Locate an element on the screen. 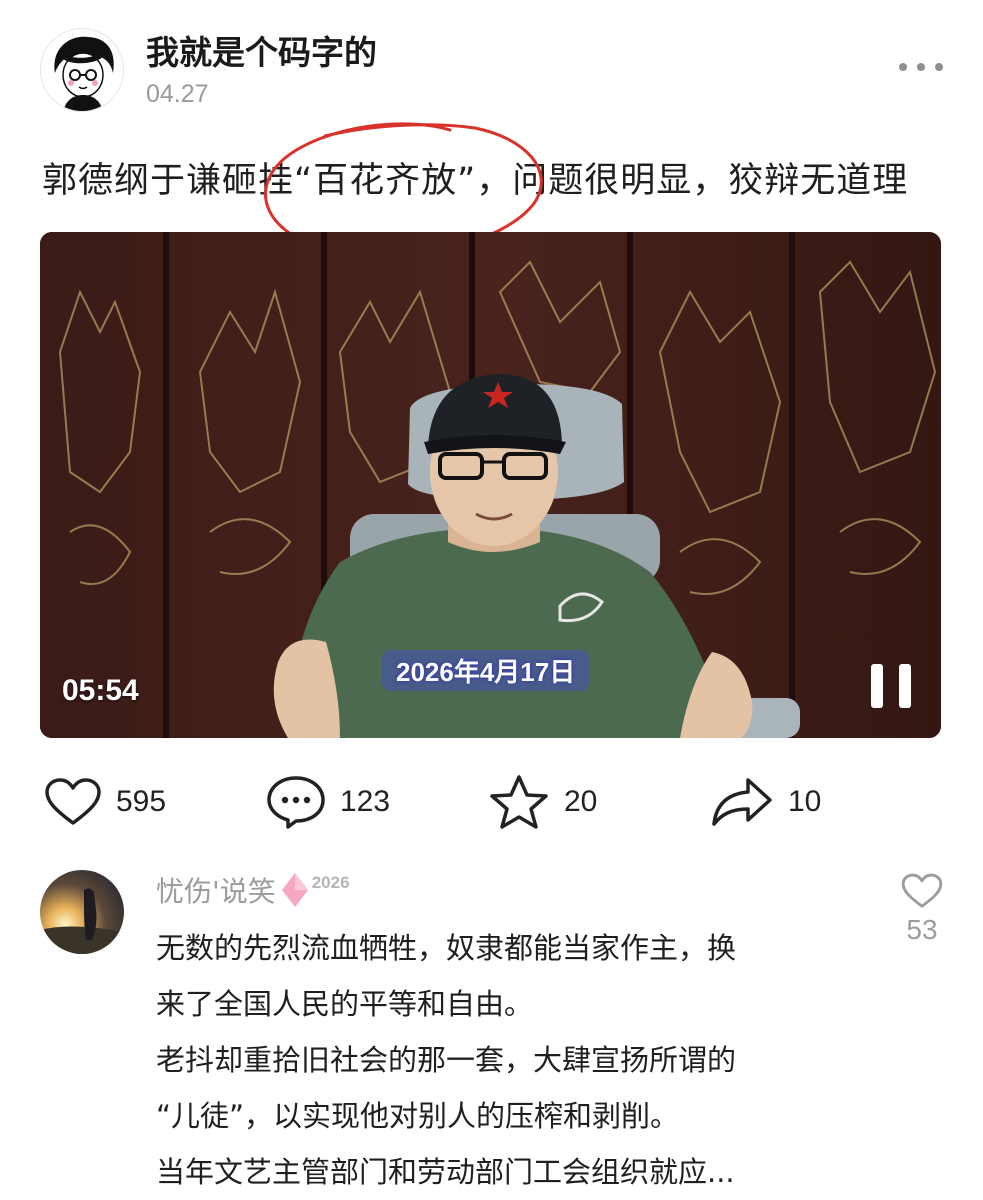 The image size is (983, 1200). star-icon is located at coordinates (519, 802).